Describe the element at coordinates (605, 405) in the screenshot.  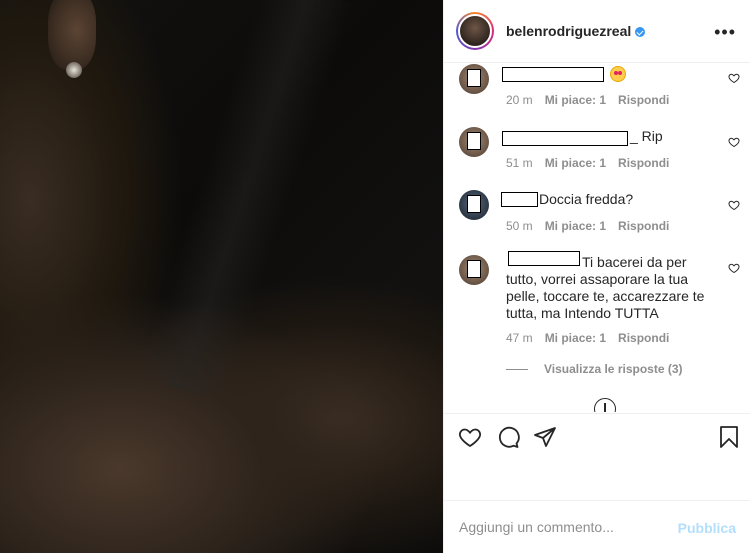
I see `load-more-comments-icon` at that location.